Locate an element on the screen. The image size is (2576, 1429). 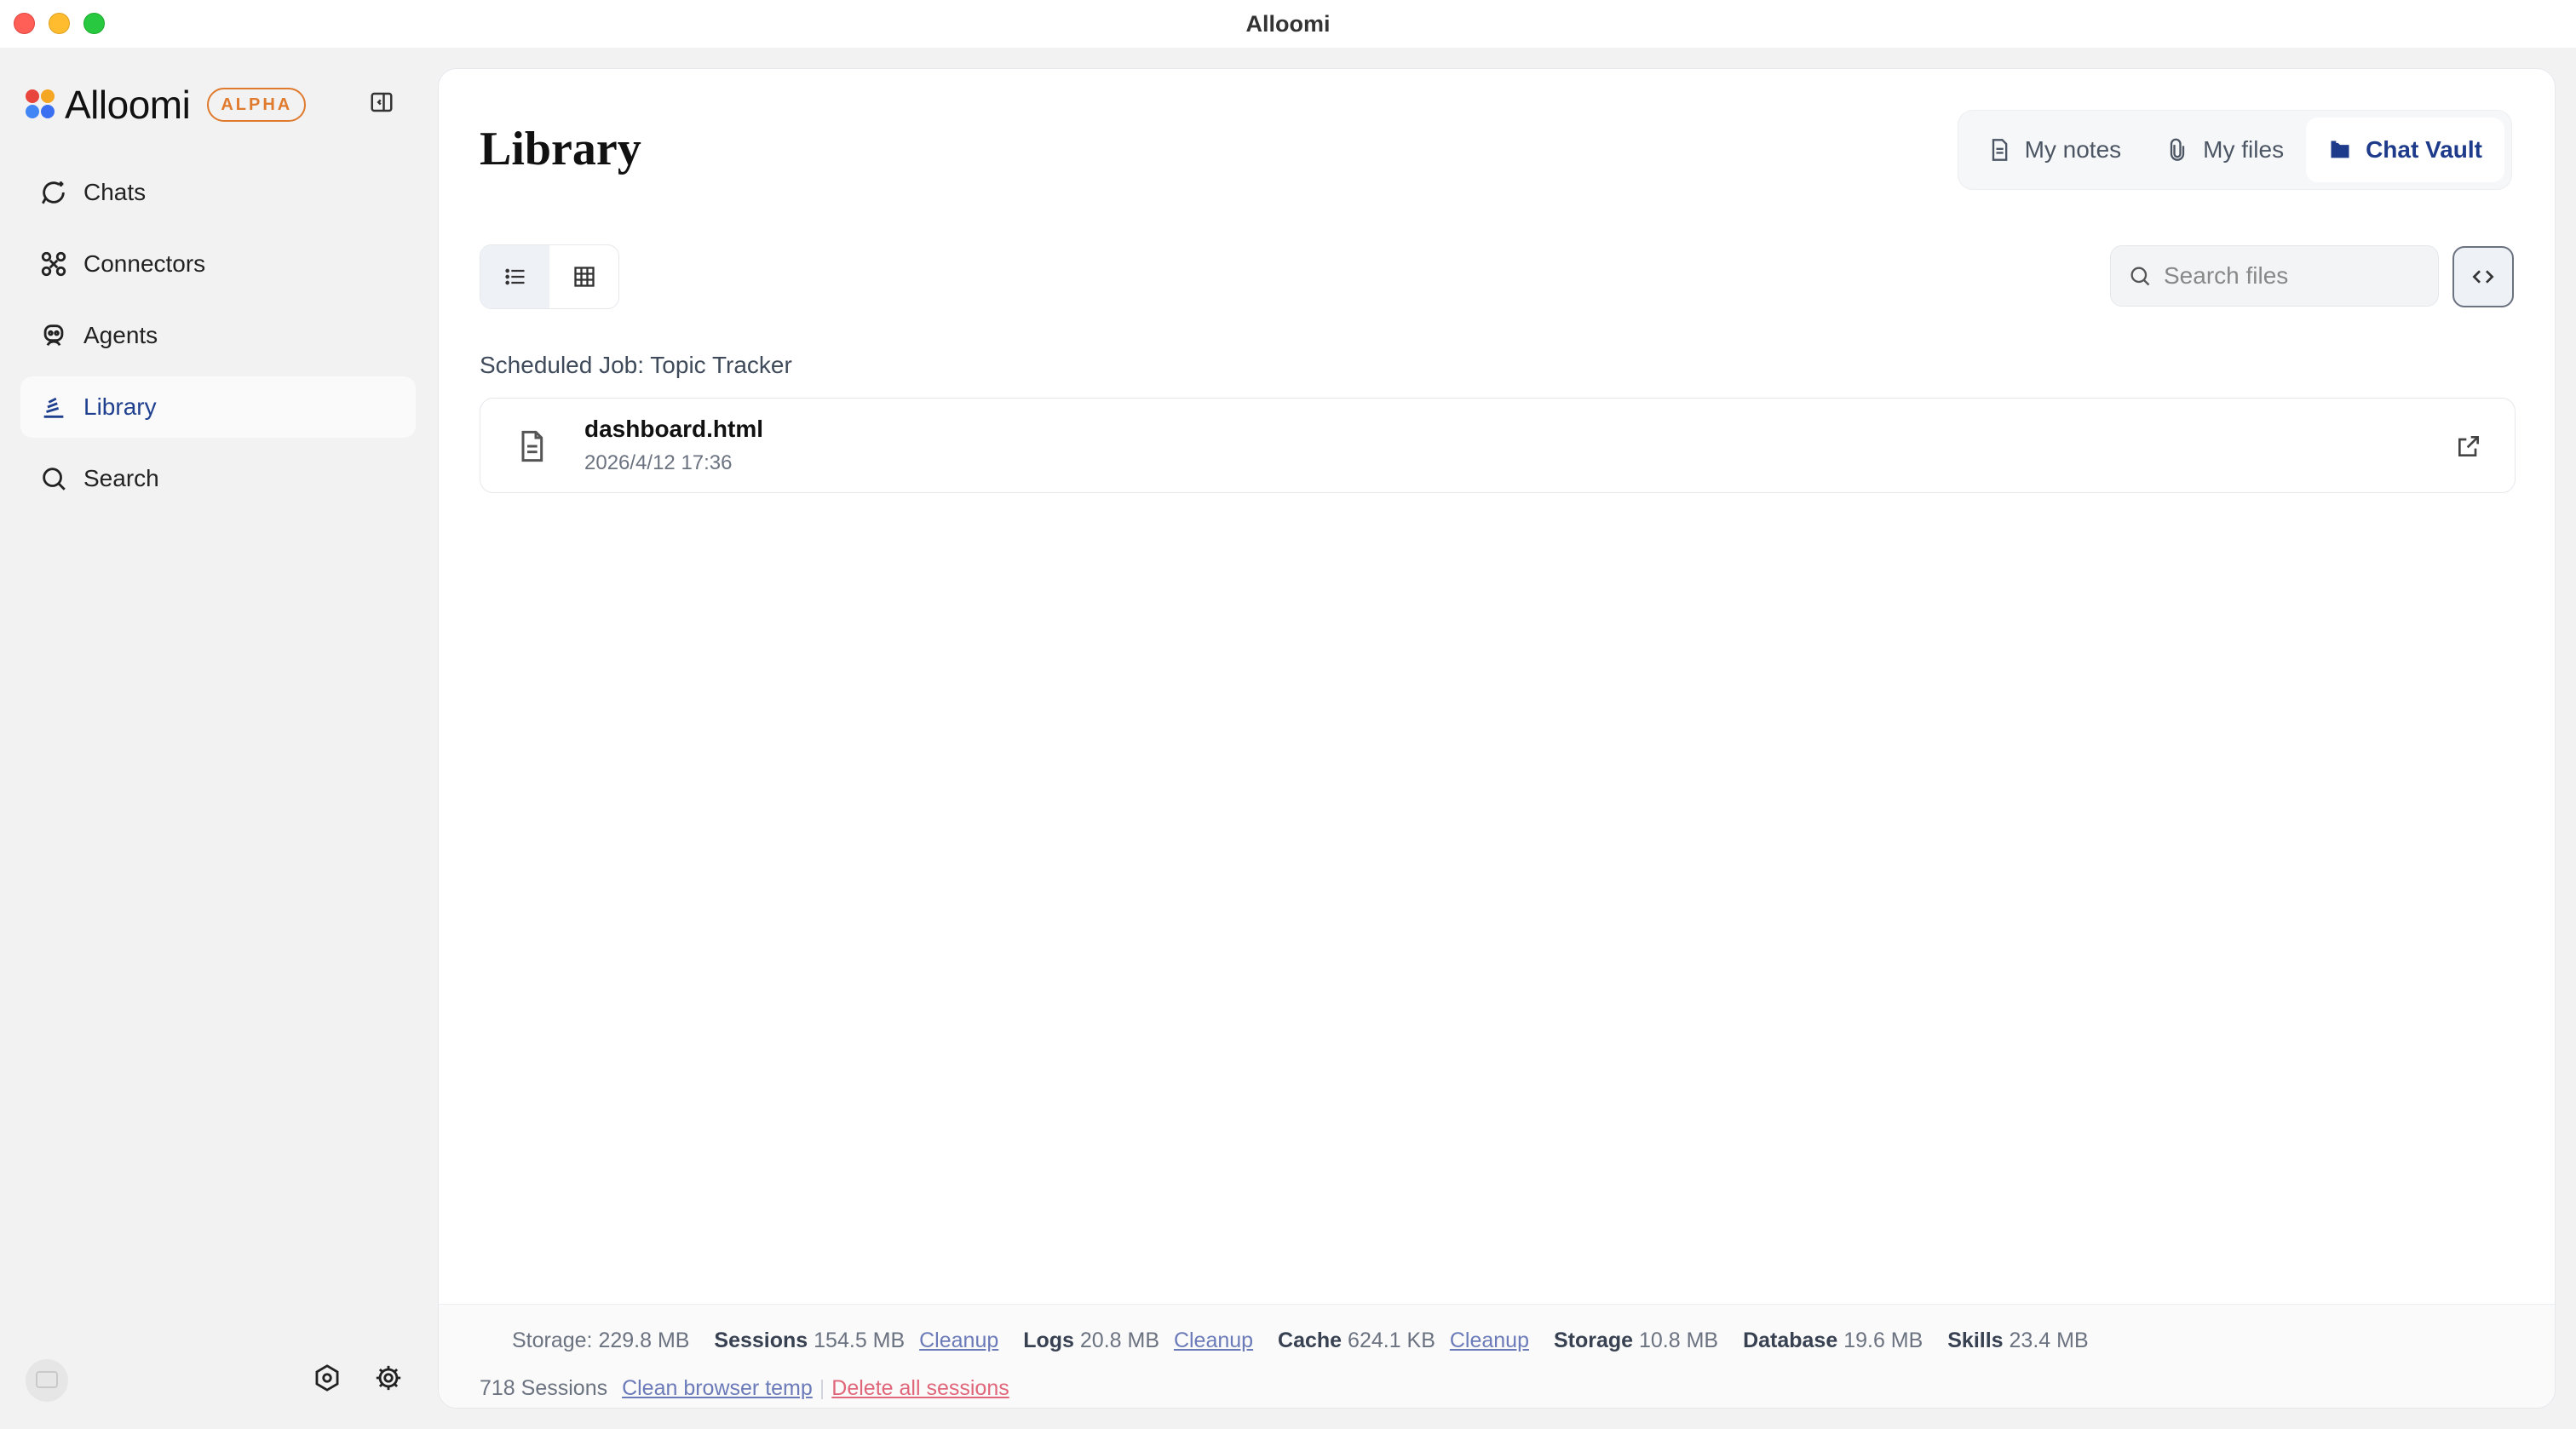
sessions-value: 154.5 MB is located at coordinates (860, 1340).